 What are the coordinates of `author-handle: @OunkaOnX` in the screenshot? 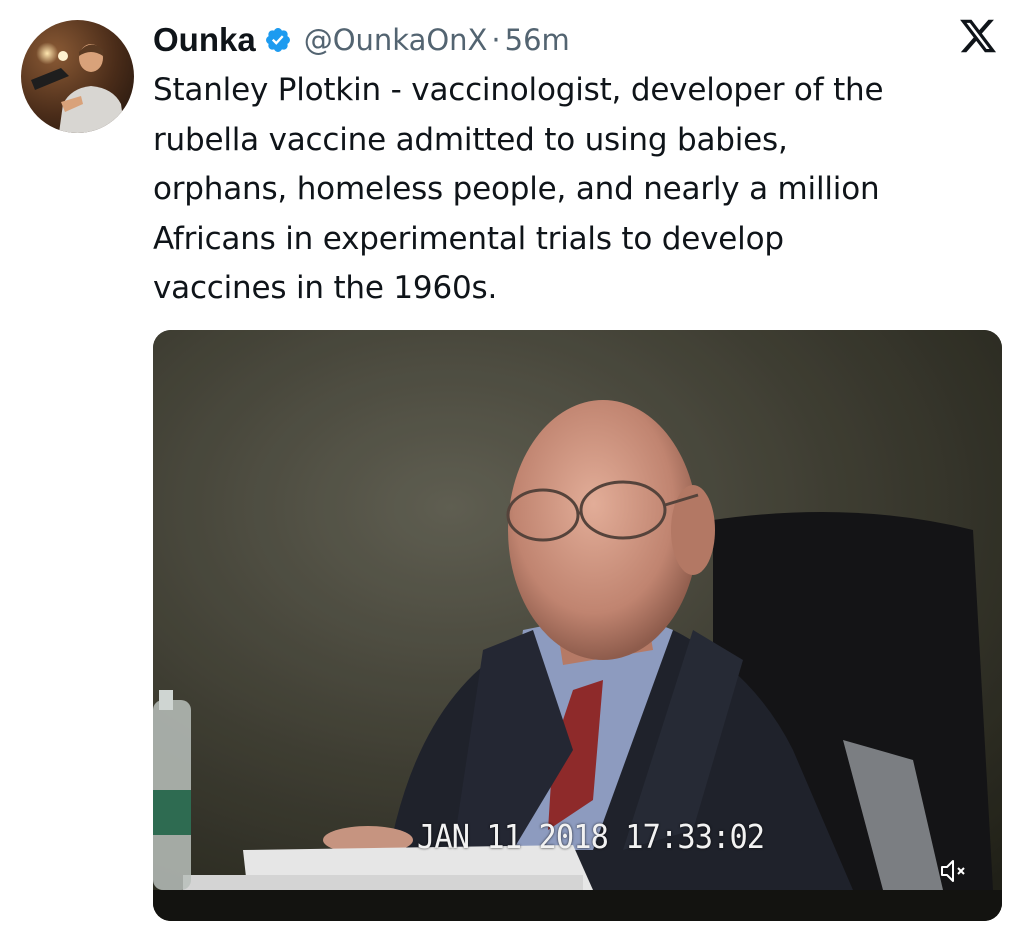 It's located at (396, 40).